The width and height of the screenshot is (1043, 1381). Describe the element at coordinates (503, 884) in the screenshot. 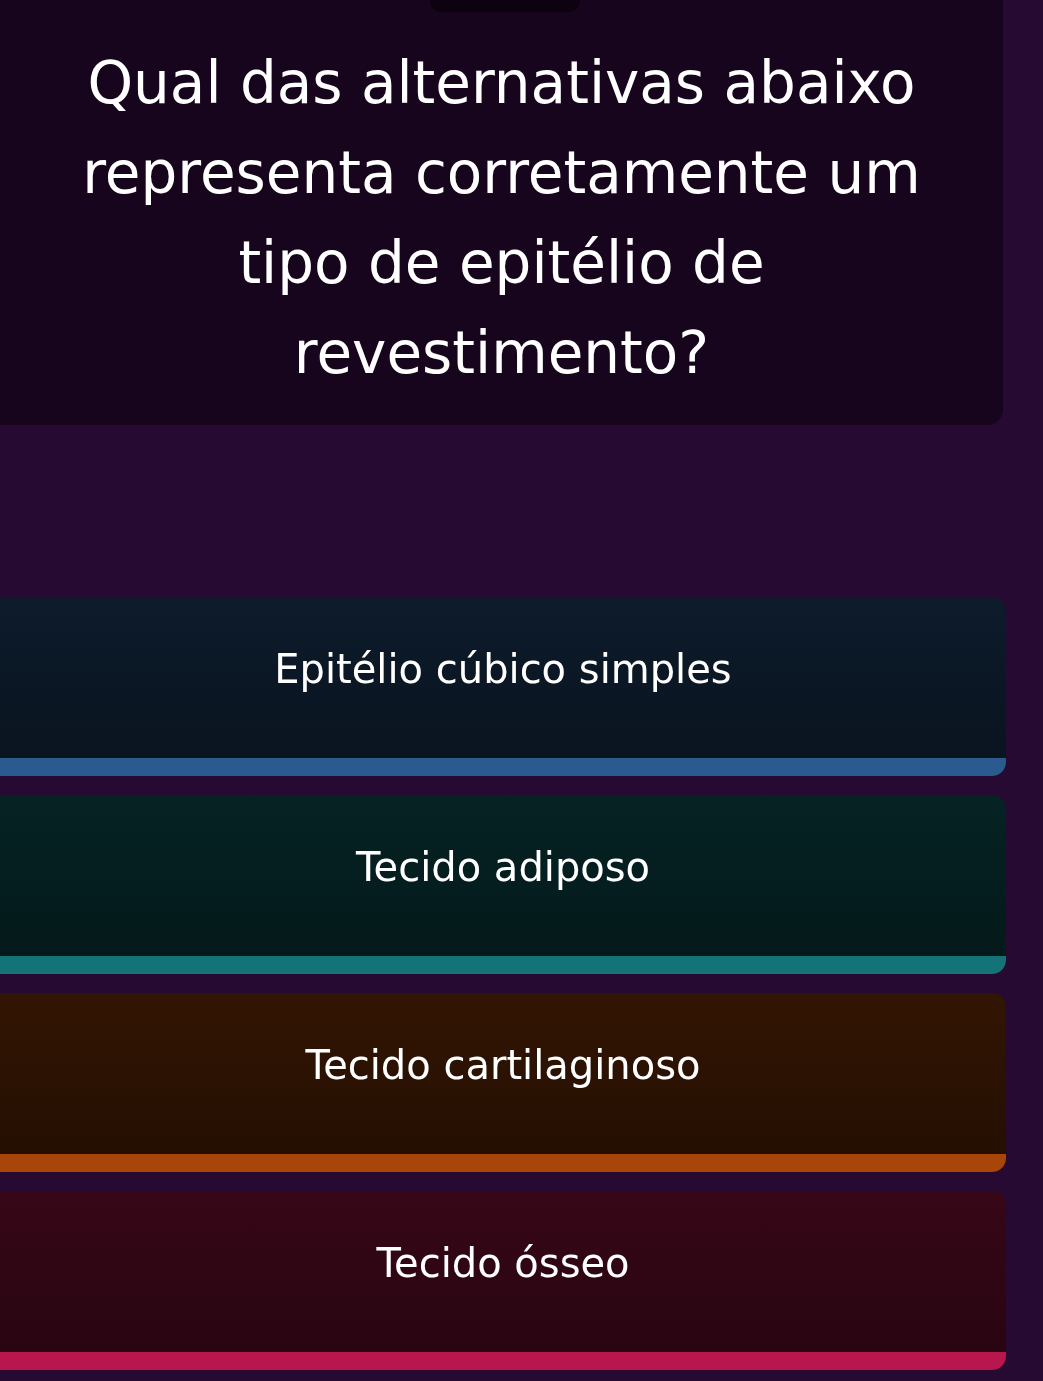

I see `answer-option: Tecido adiposo` at that location.